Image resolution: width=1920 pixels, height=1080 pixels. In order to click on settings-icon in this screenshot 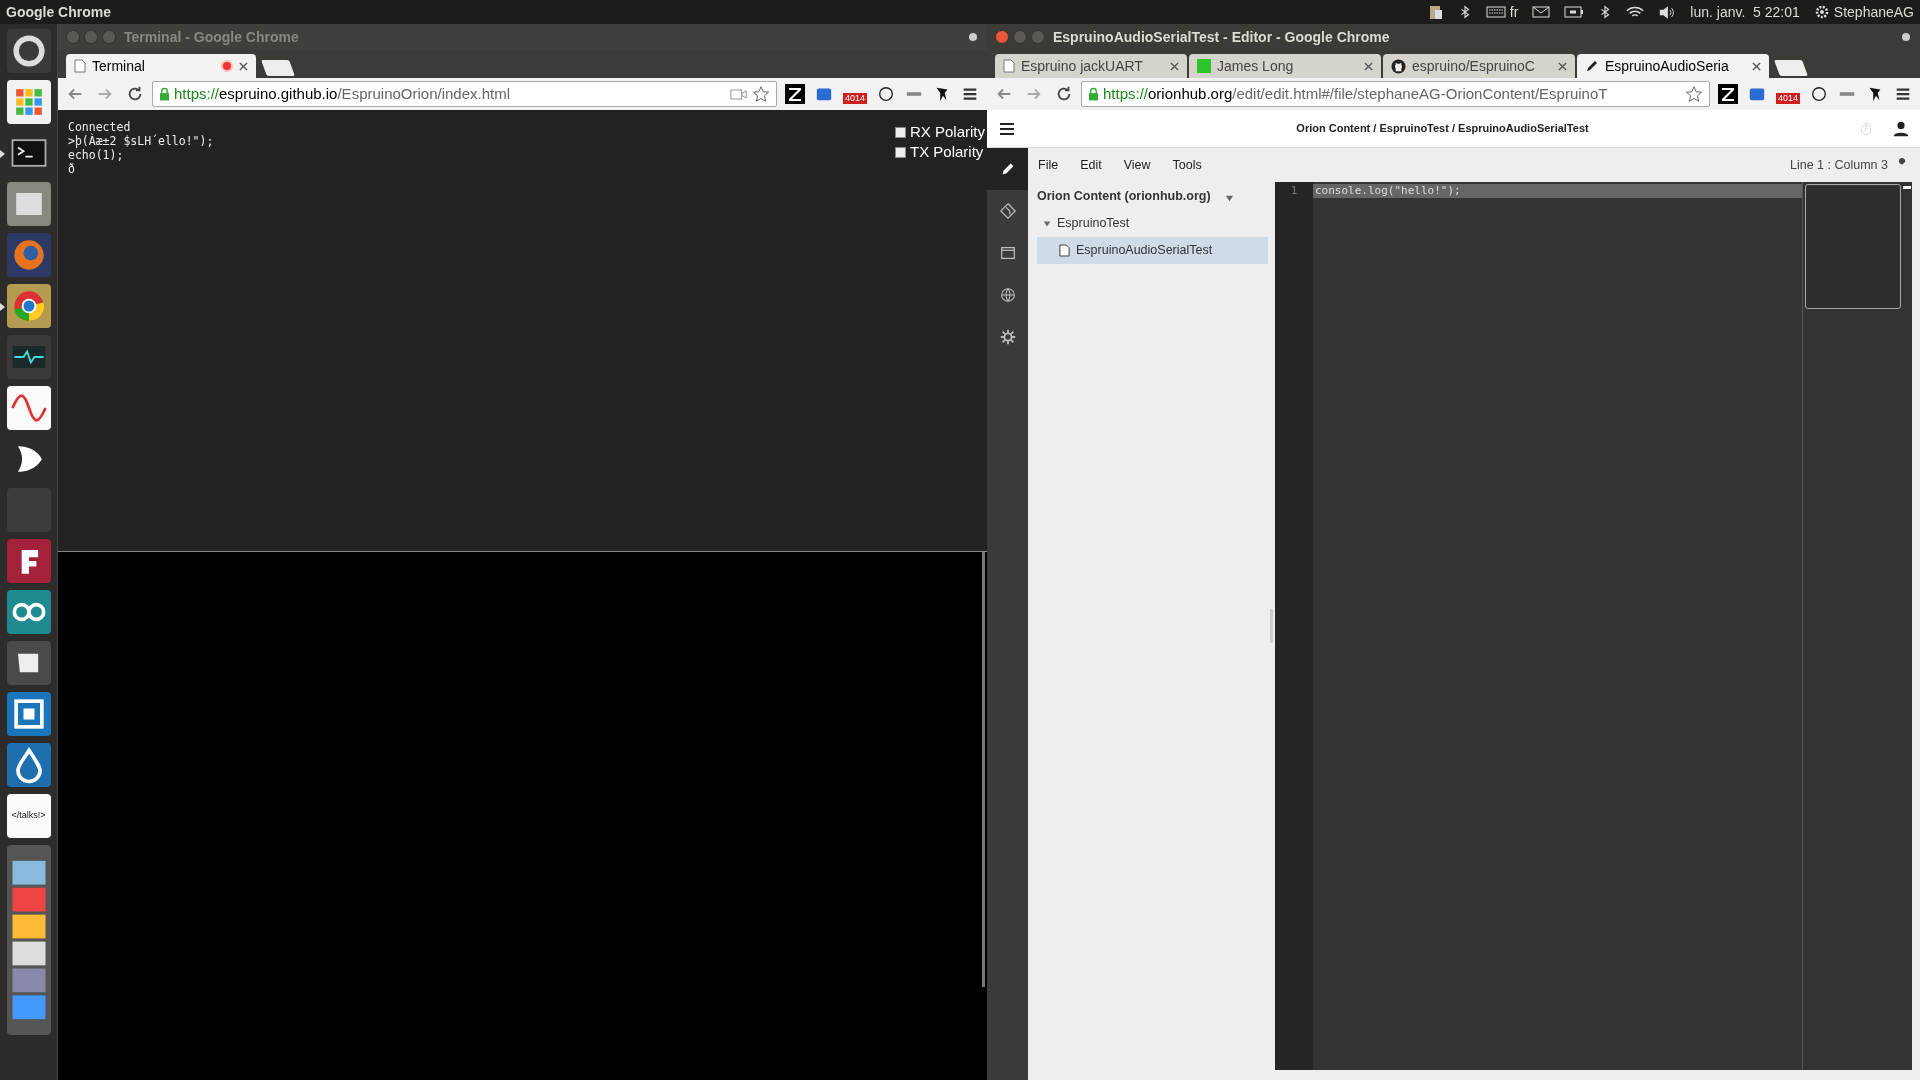, I will do `click(1821, 12)`.